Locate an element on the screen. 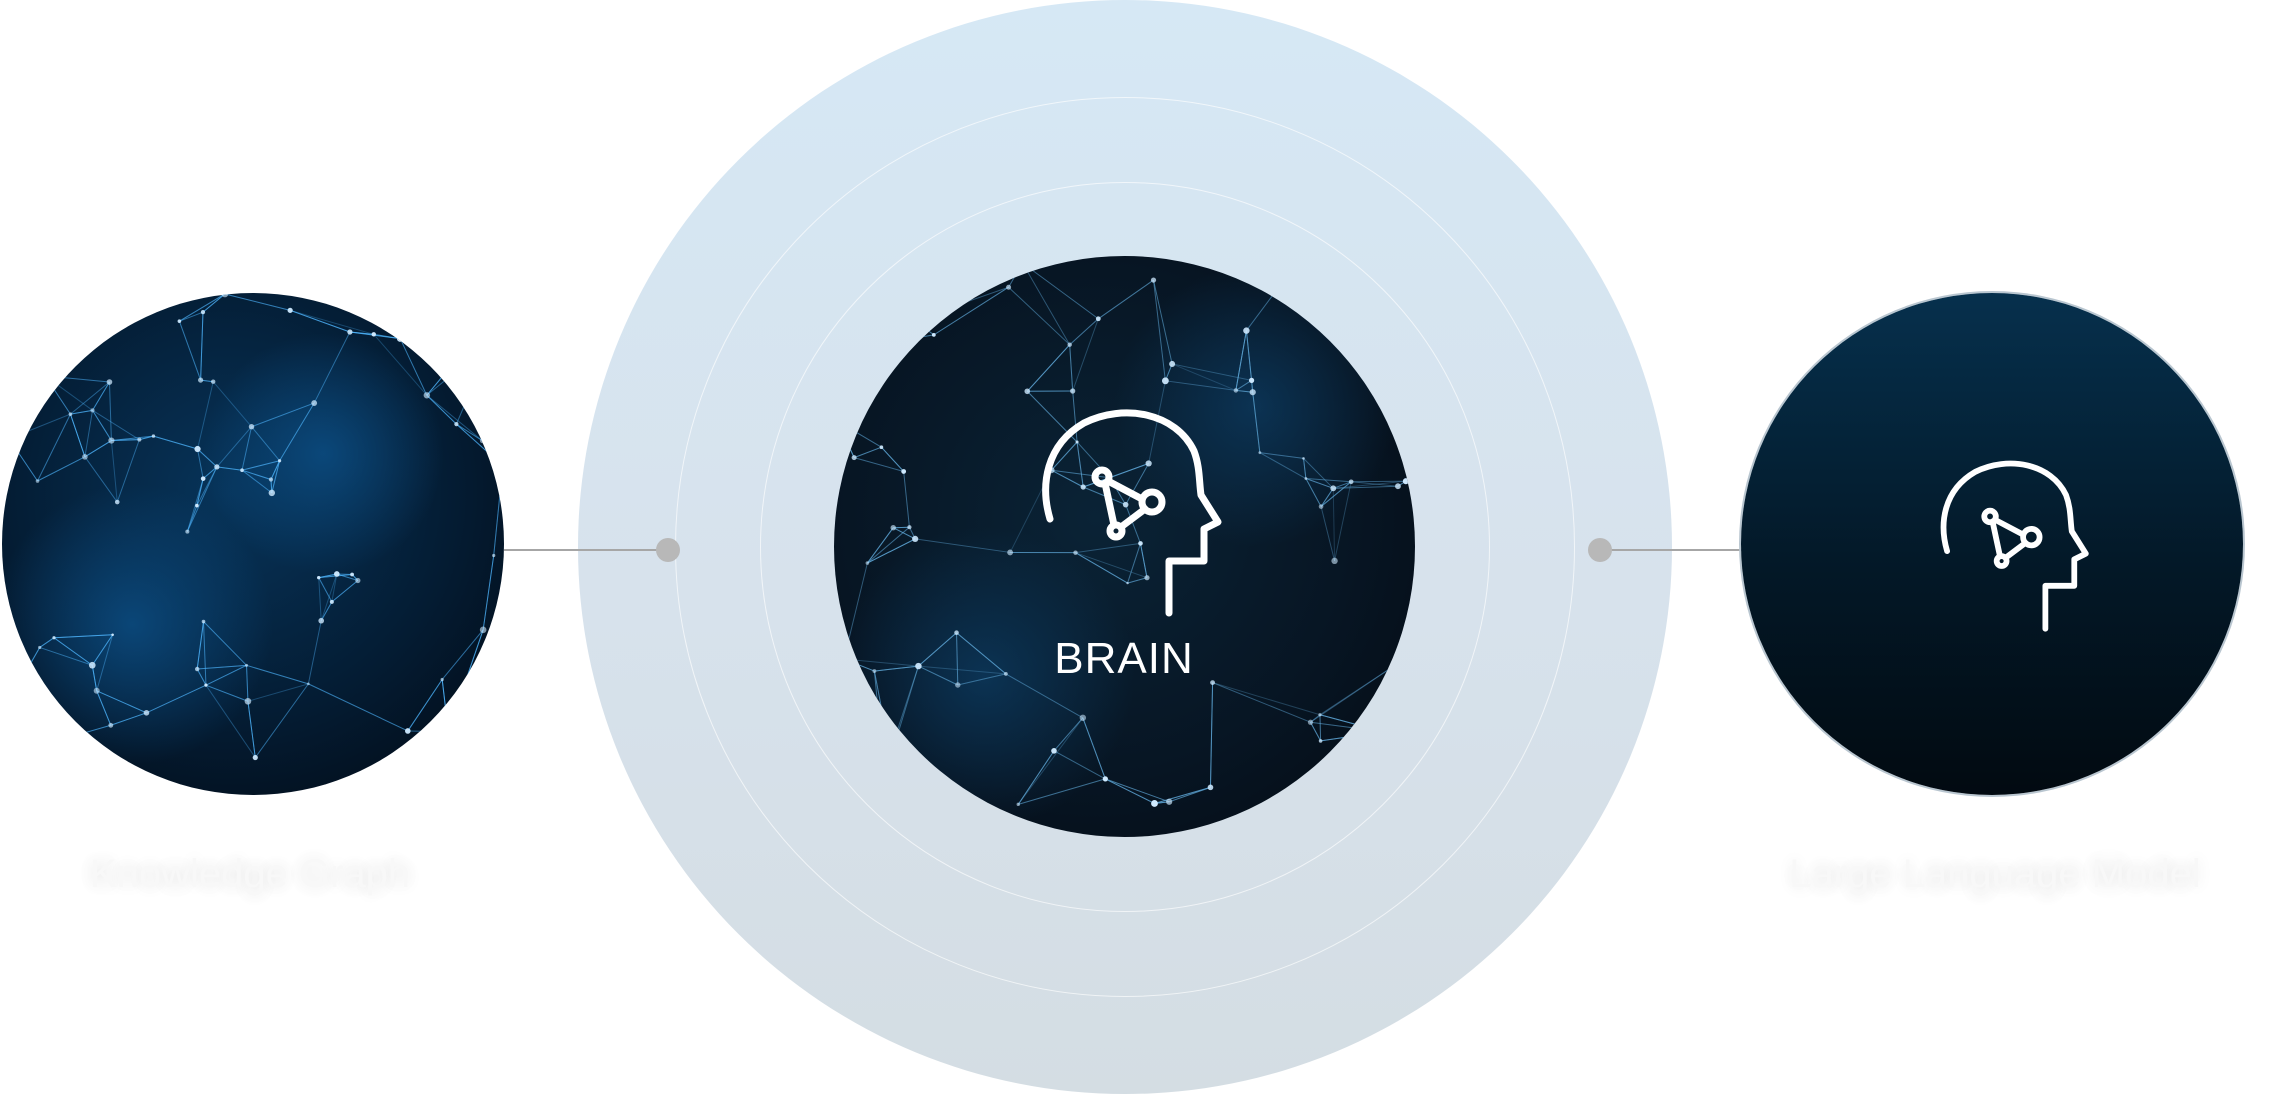 This screenshot has width=2270, height=1094. brain-label: BRAIN is located at coordinates (1124, 659).